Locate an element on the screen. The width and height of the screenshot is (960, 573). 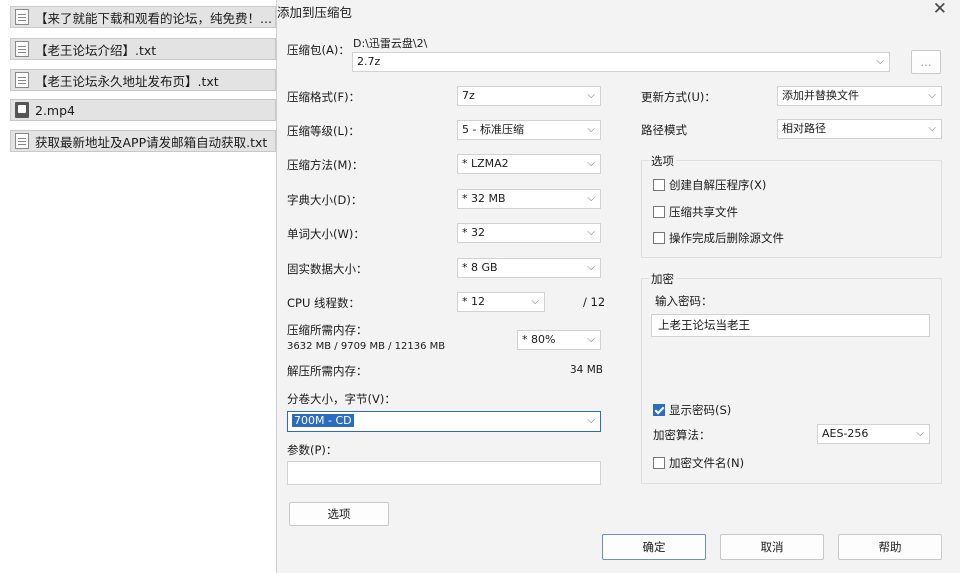
file-item: 获取最新地址及APP请发邮箱自动获取.txt is located at coordinates (143, 141).